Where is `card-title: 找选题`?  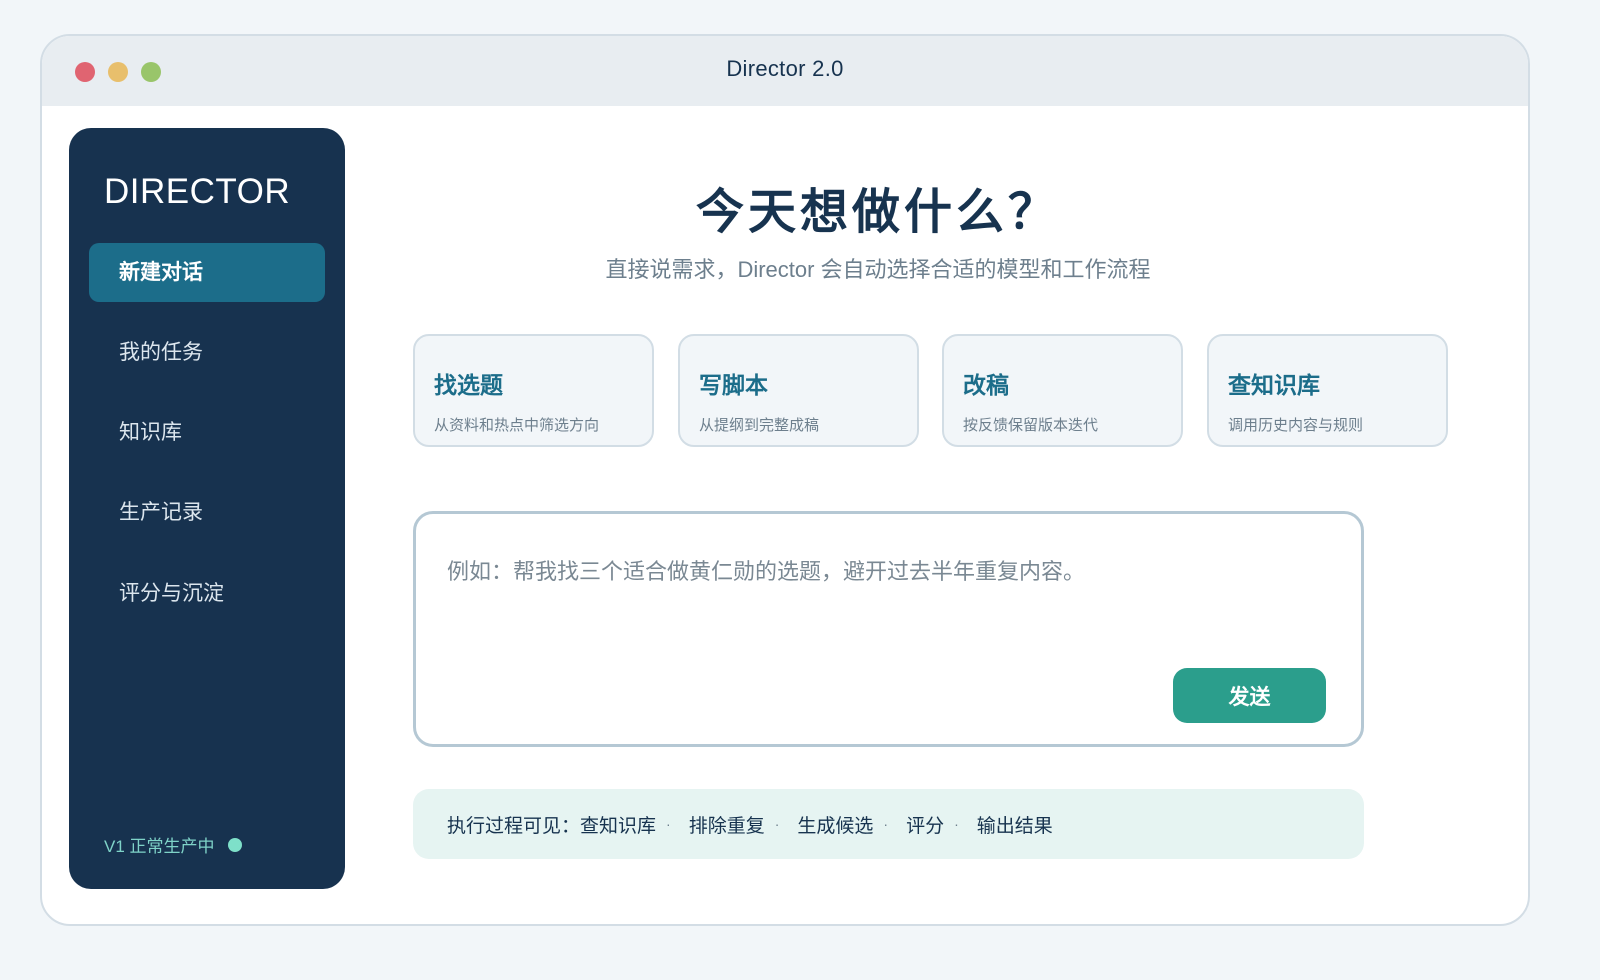 card-title: 找选题 is located at coordinates (468, 385).